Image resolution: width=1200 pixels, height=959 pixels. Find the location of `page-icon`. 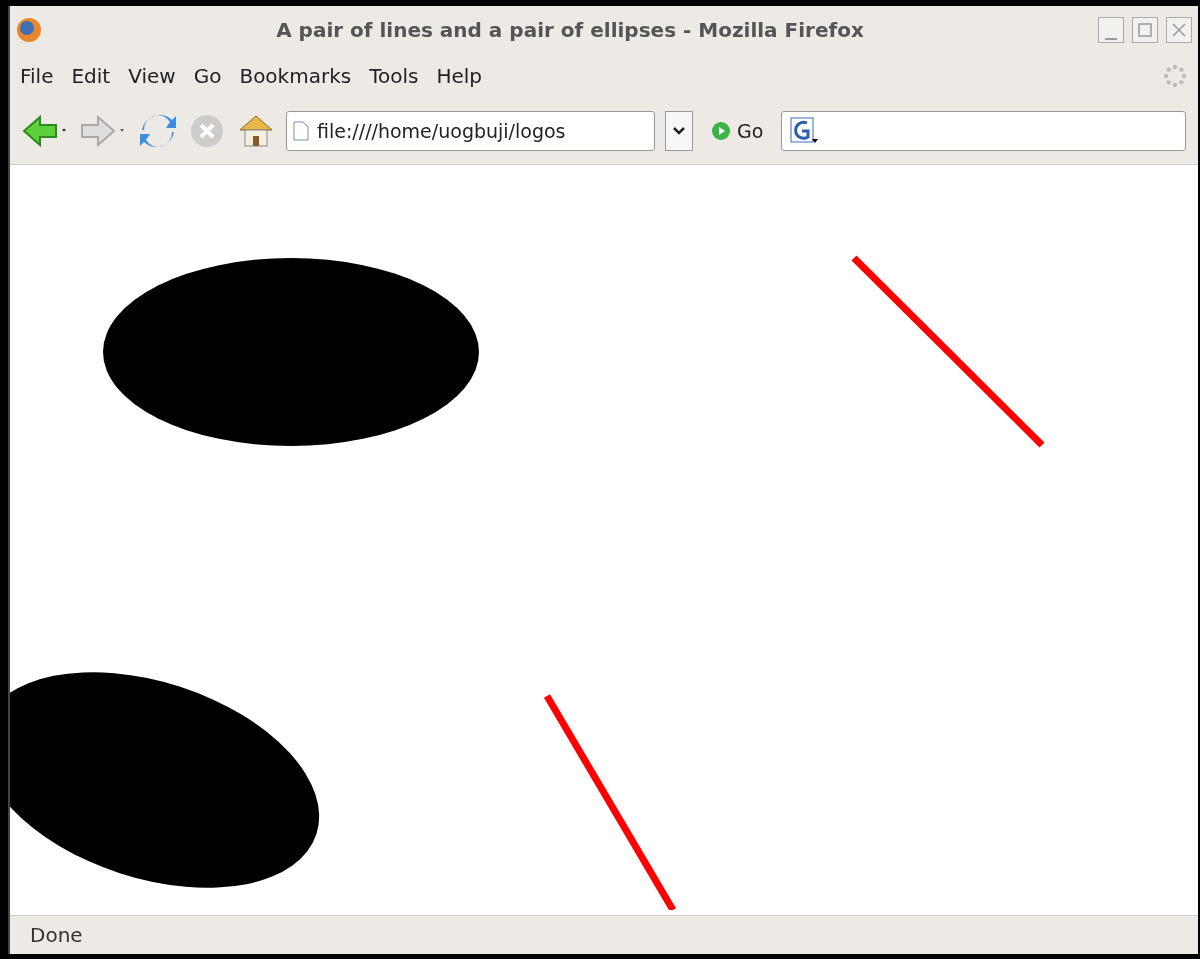

page-icon is located at coordinates (301, 131).